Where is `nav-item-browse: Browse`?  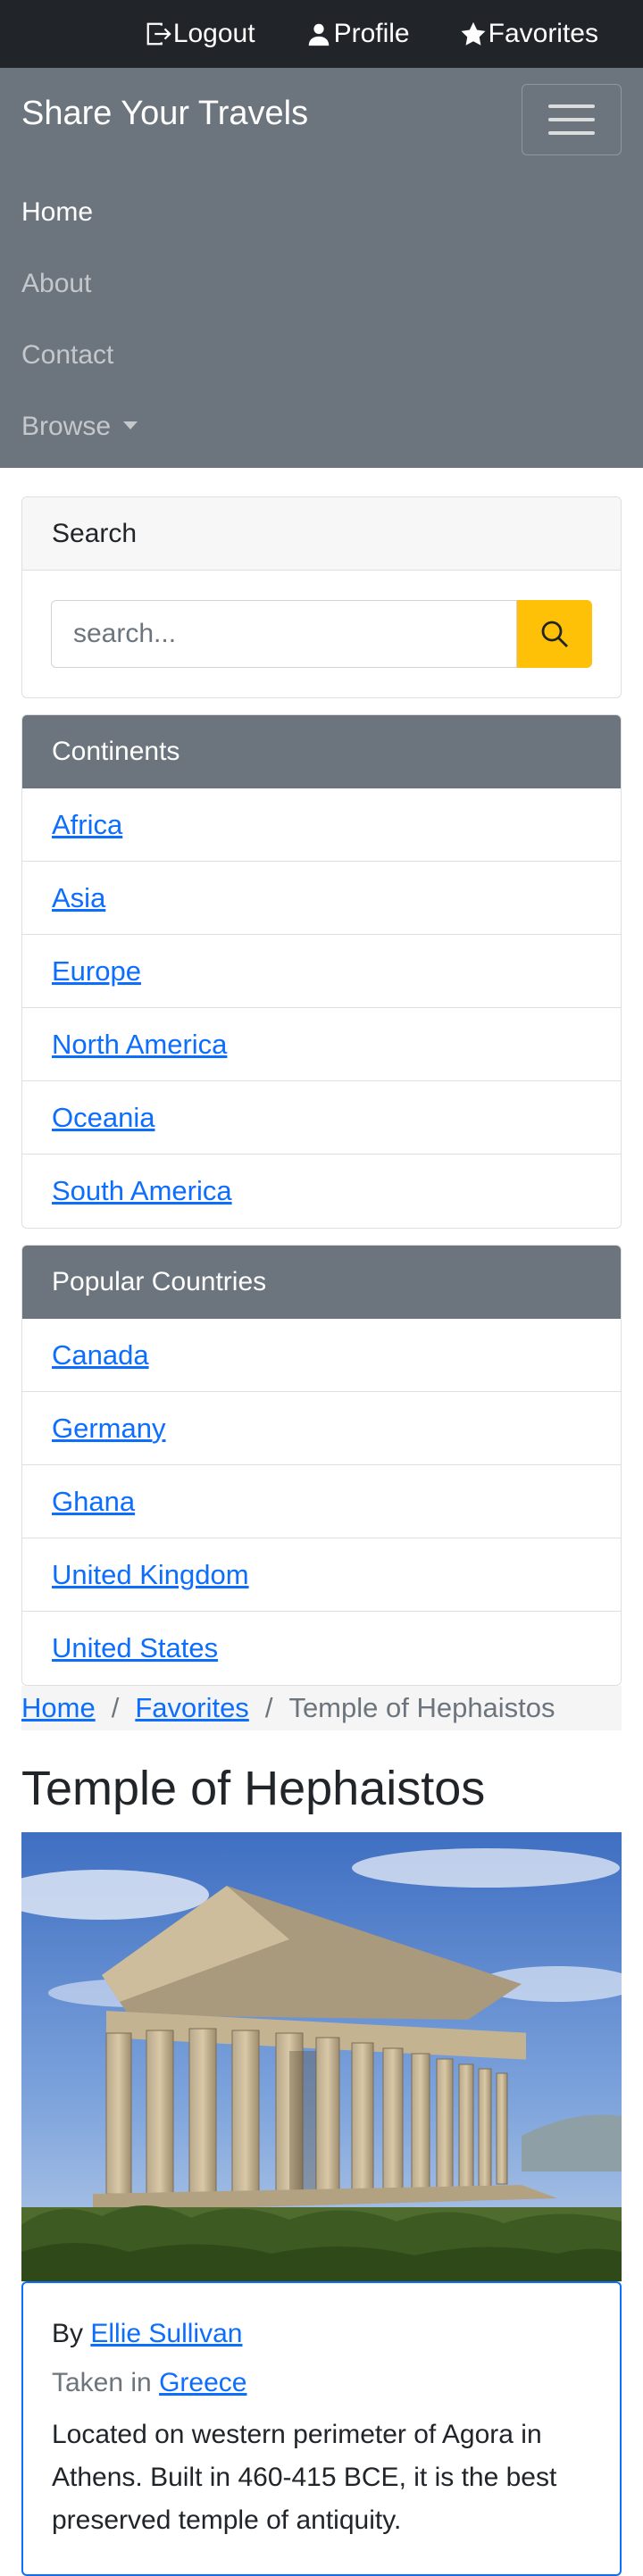
nav-item-browse: Browse is located at coordinates (80, 427).